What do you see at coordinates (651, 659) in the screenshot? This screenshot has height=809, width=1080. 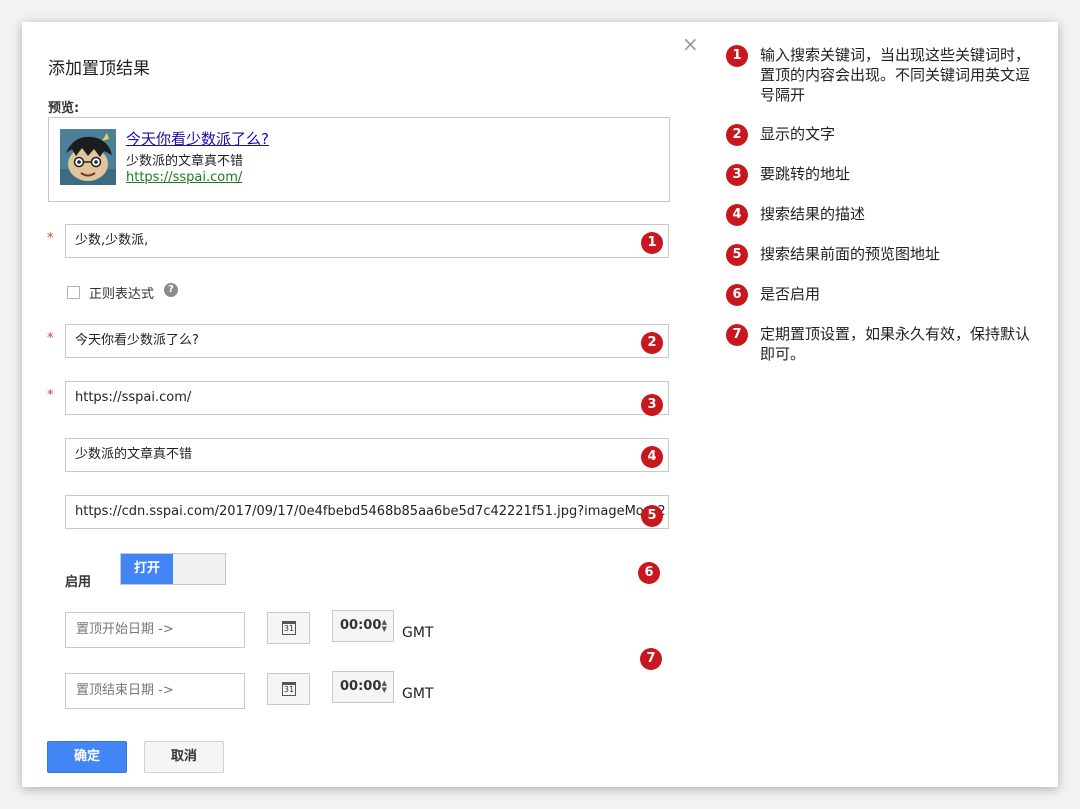 I see `badge-7: 7` at bounding box center [651, 659].